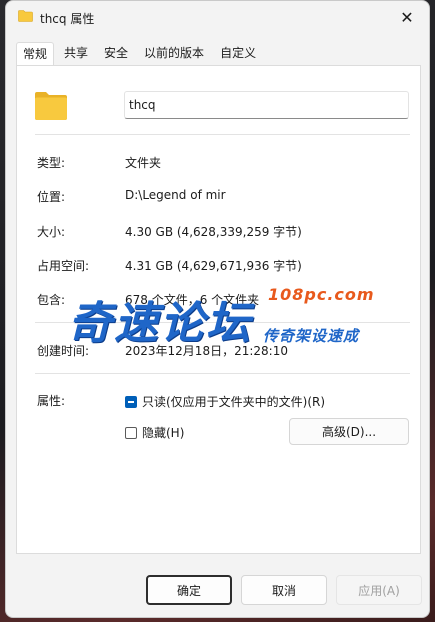 The height and width of the screenshot is (622, 435). I want to click on created-value: 2023年12月18日，21:28:10, so click(206, 351).